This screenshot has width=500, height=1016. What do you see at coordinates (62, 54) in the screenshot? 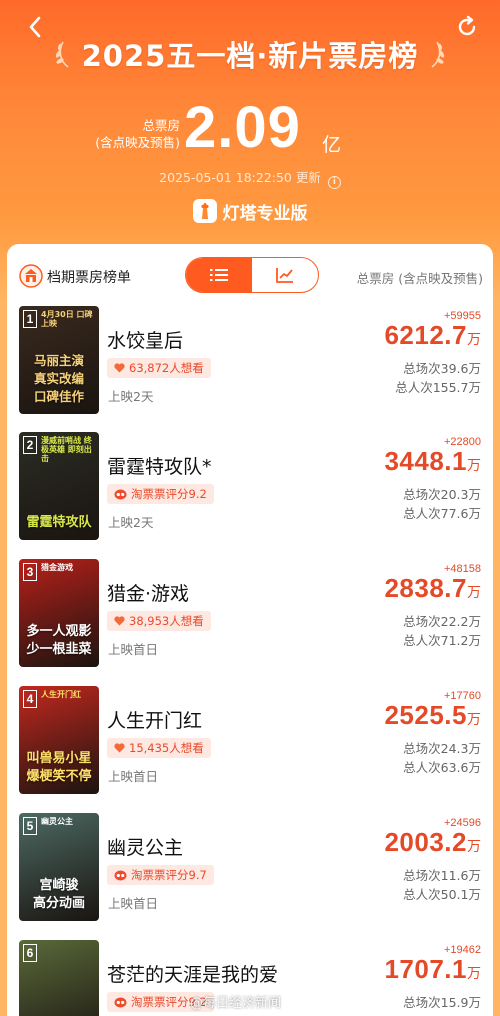
I see `laurel-left-icon` at bounding box center [62, 54].